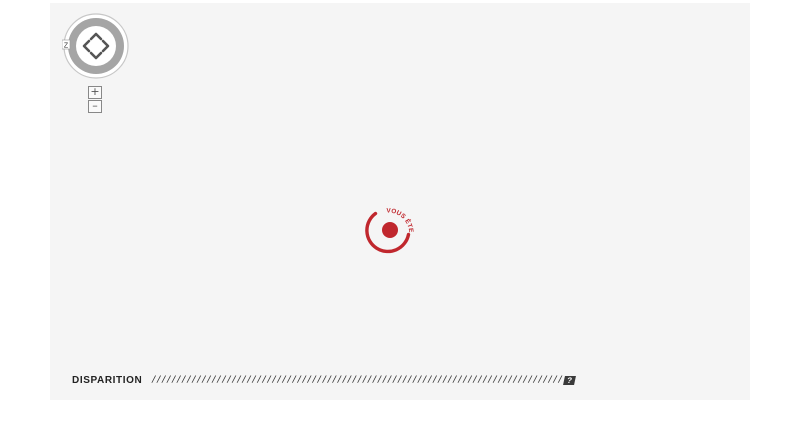 The width and height of the screenshot is (800, 426). Describe the element at coordinates (95, 106) in the screenshot. I see `zoom-out-button: –` at that location.